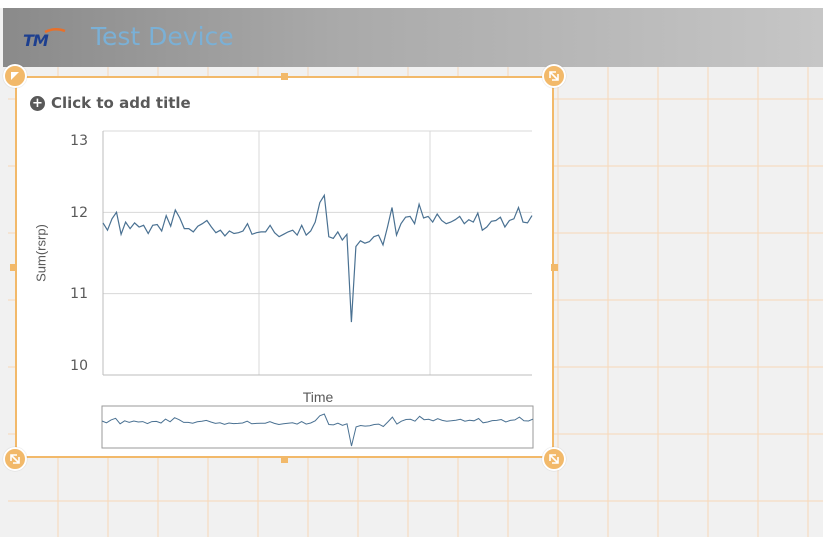 The image size is (823, 537). I want to click on mini-chart-frame, so click(317, 427).